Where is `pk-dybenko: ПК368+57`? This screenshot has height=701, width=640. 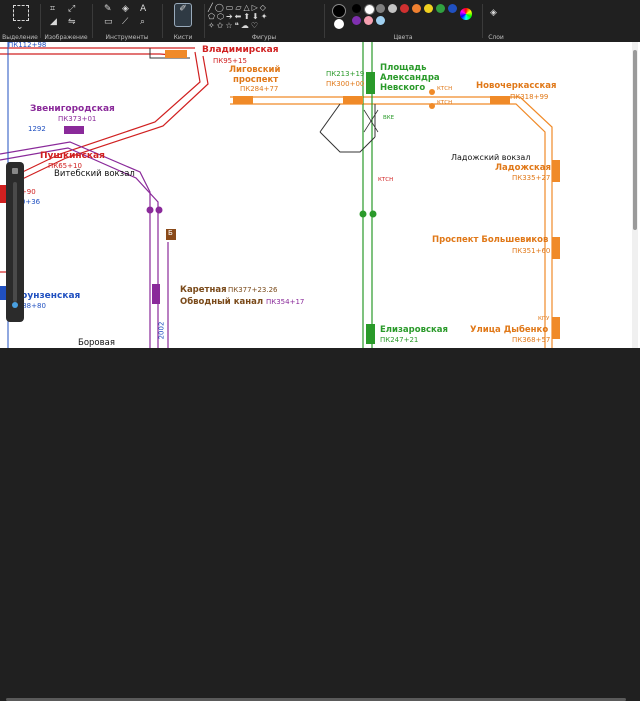 pk-dybenko: ПК368+57 is located at coordinates (531, 340).